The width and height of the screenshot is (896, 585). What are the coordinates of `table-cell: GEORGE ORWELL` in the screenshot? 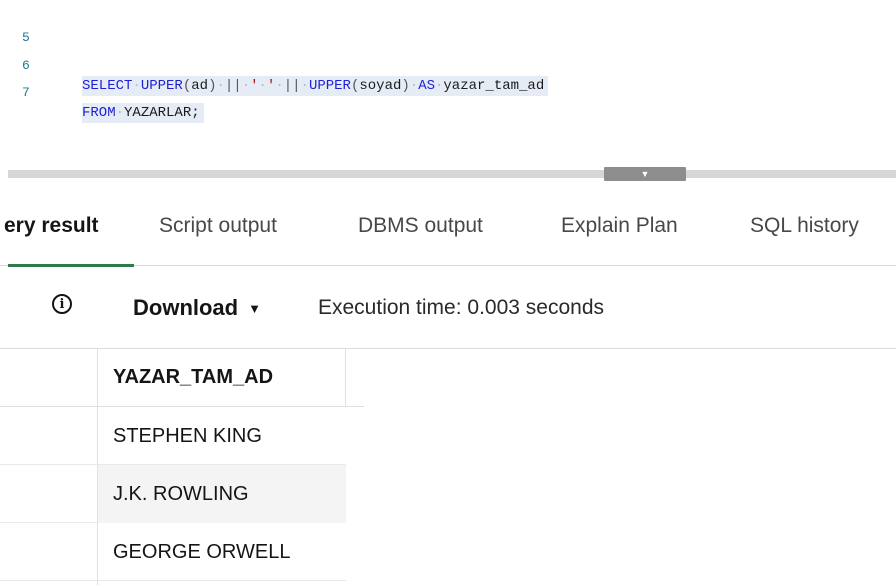 It's located at (222, 552).